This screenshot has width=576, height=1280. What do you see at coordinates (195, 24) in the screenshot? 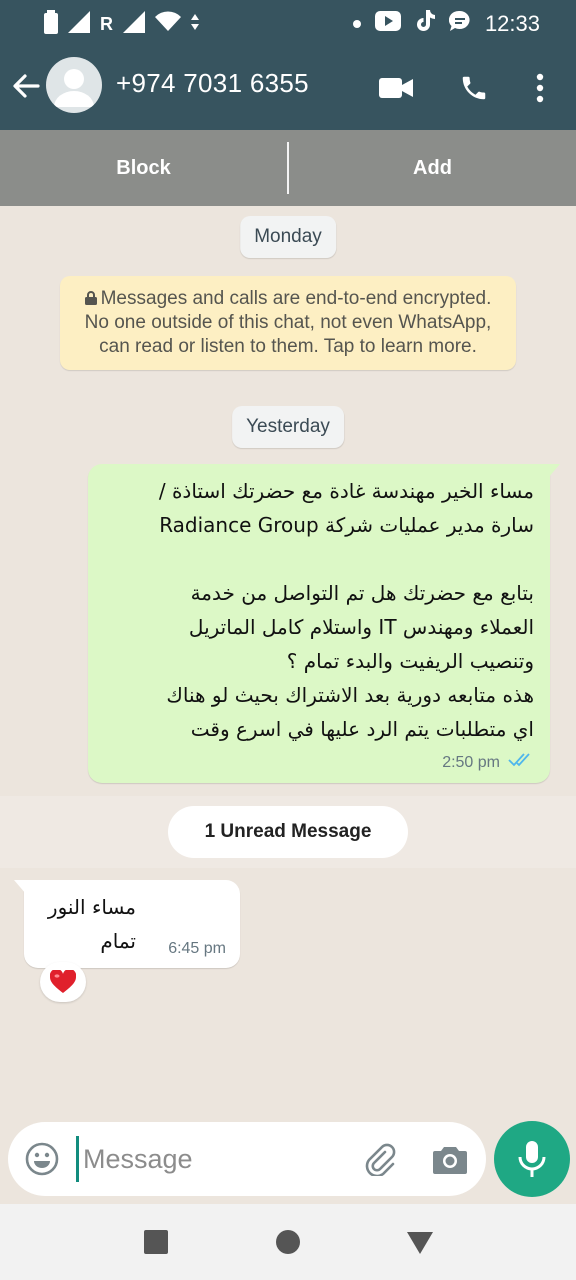
I see `data-arrows-icon` at bounding box center [195, 24].